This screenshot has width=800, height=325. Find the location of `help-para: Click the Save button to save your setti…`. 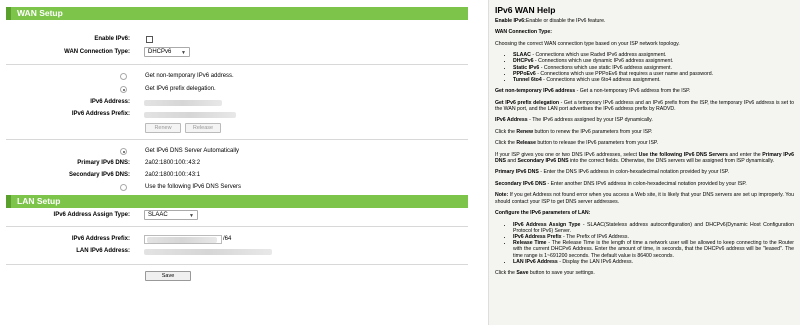

help-para: Click the Save button to save your setti… is located at coordinates (545, 272).